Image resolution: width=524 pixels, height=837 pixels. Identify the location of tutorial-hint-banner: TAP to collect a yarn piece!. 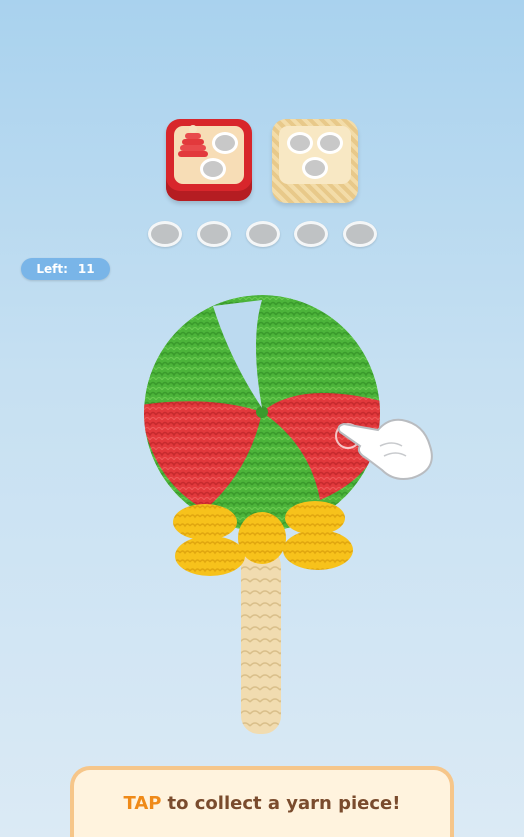
(262, 801).